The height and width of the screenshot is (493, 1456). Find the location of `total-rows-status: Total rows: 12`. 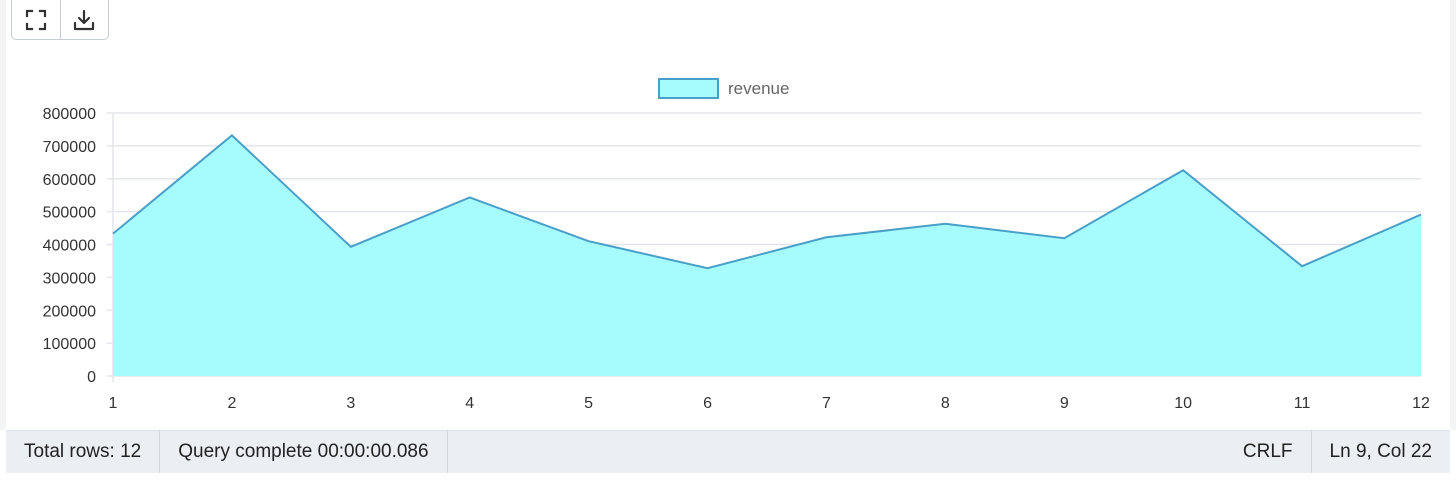

total-rows-status: Total rows: 12 is located at coordinates (83, 452).